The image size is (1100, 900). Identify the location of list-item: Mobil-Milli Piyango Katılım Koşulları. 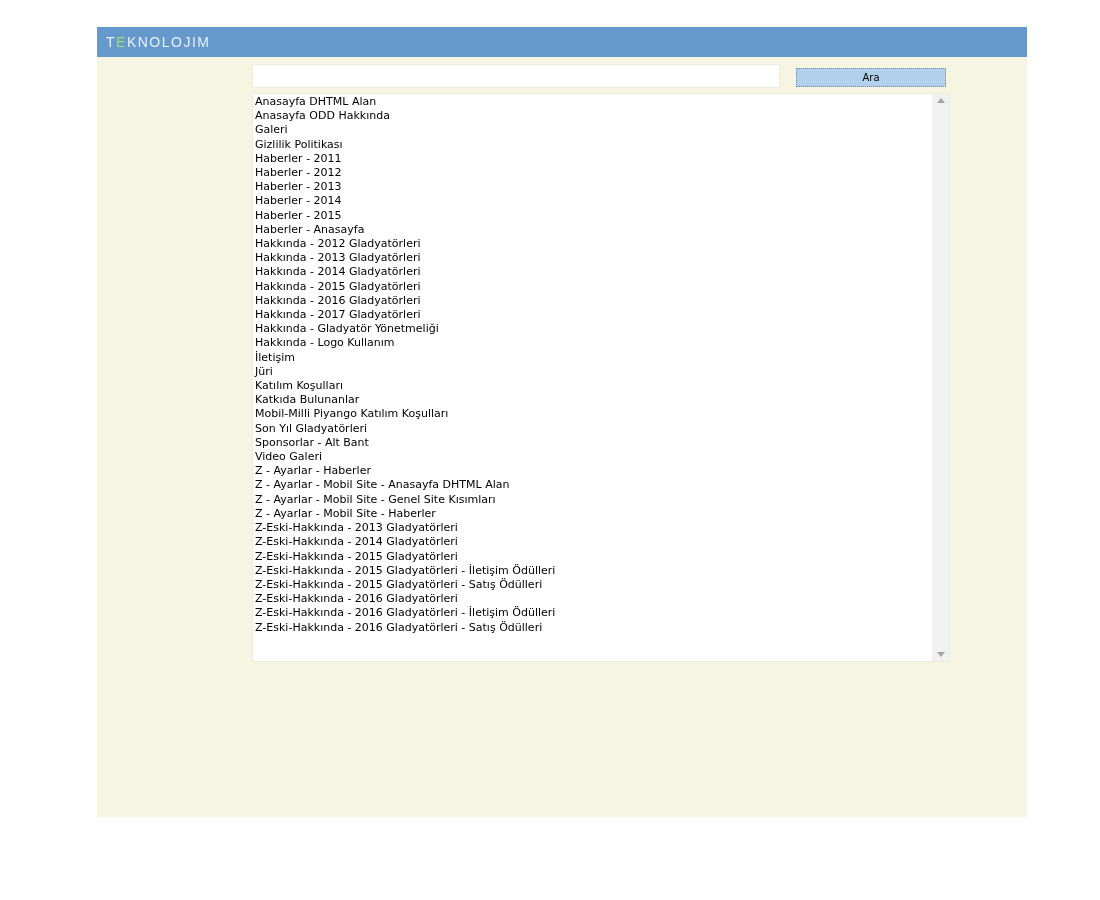
(352, 414).